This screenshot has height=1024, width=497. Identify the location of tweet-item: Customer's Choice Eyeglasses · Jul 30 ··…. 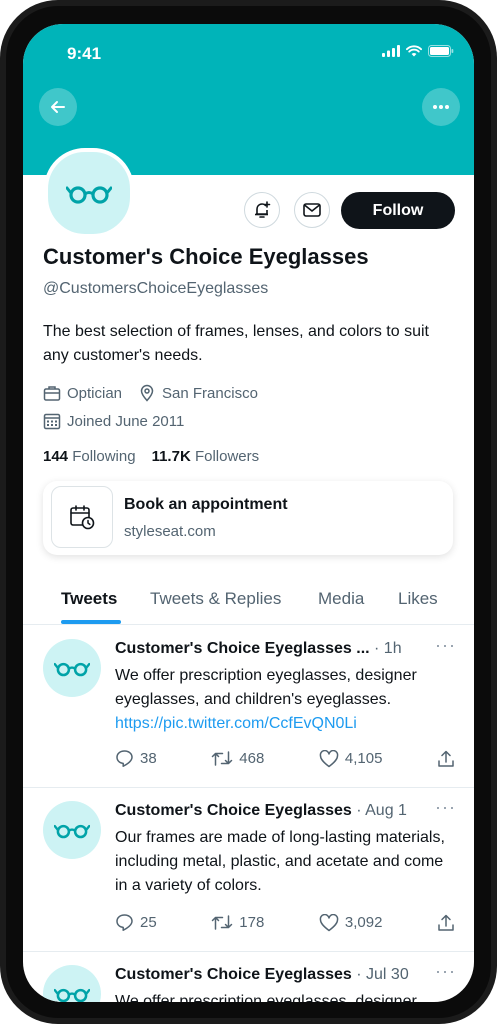
(248, 976).